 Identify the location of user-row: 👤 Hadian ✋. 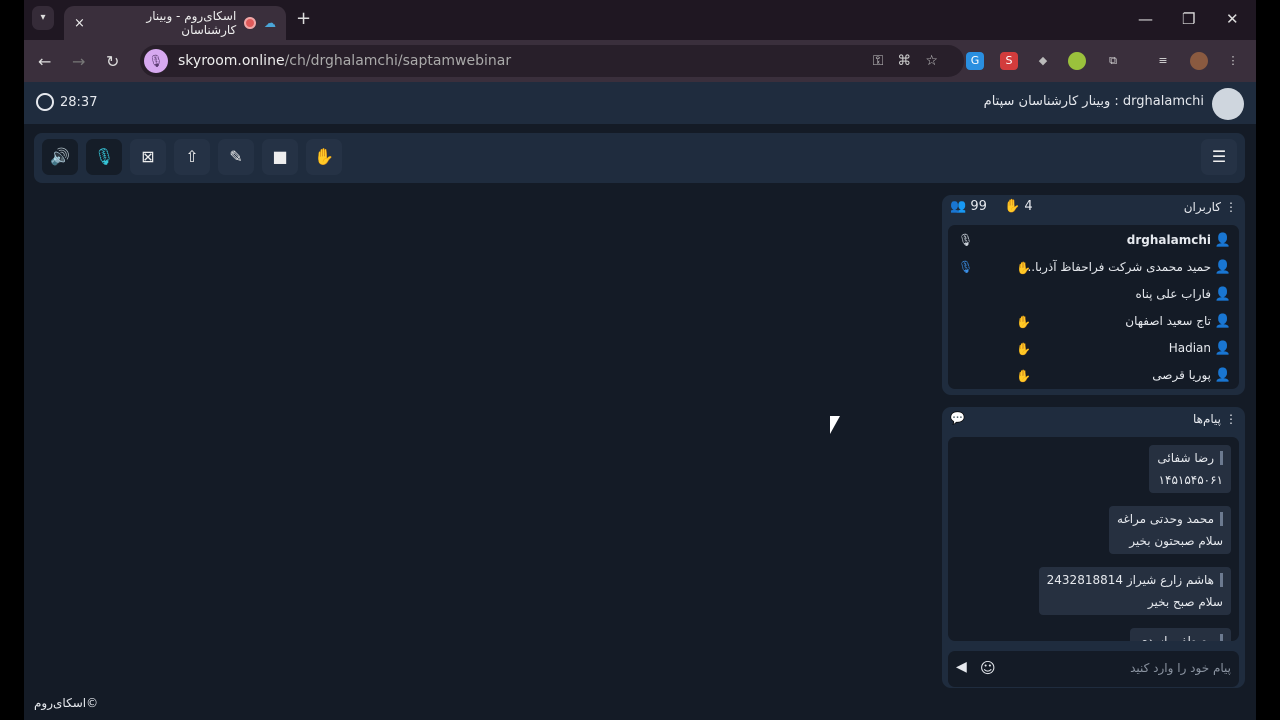
(1093, 350).